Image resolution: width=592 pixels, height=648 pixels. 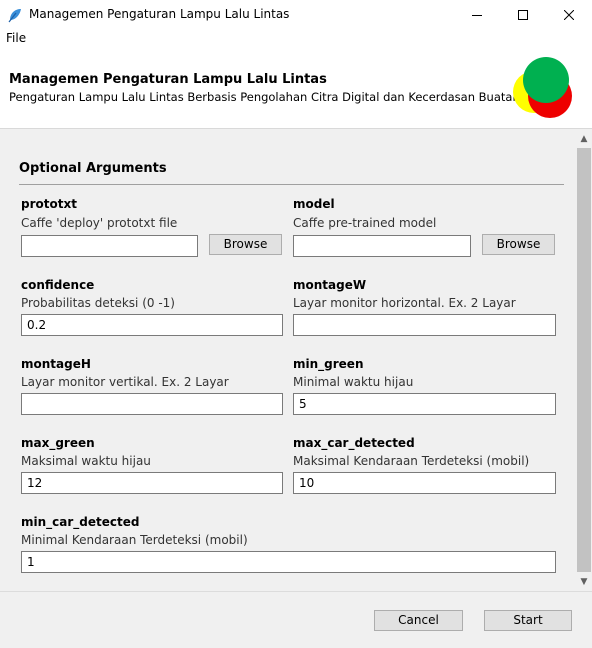 What do you see at coordinates (49, 204) in the screenshot?
I see `prototxt-label: prototxt` at bounding box center [49, 204].